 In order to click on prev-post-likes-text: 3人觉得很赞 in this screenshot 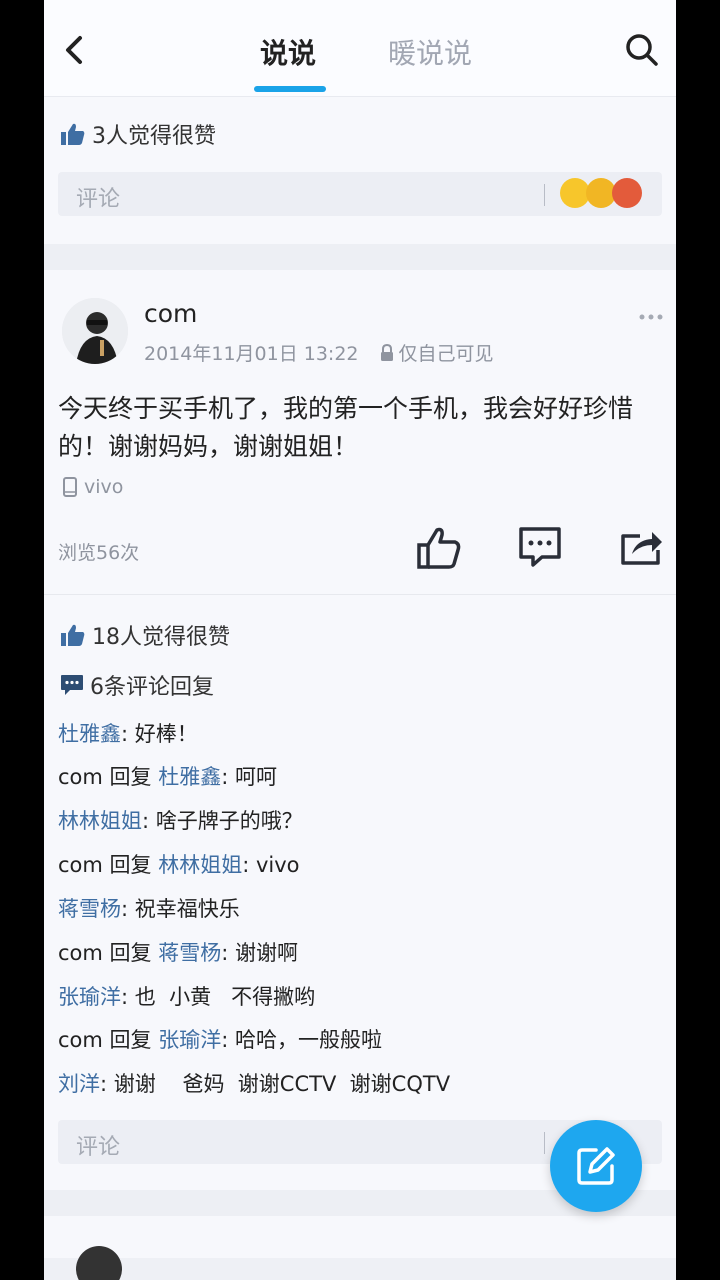, I will do `click(154, 136)`.